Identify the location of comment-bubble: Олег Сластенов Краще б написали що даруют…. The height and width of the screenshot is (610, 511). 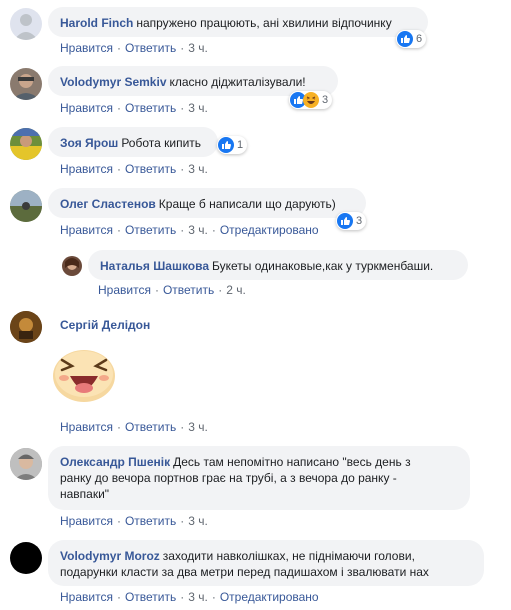
(207, 203).